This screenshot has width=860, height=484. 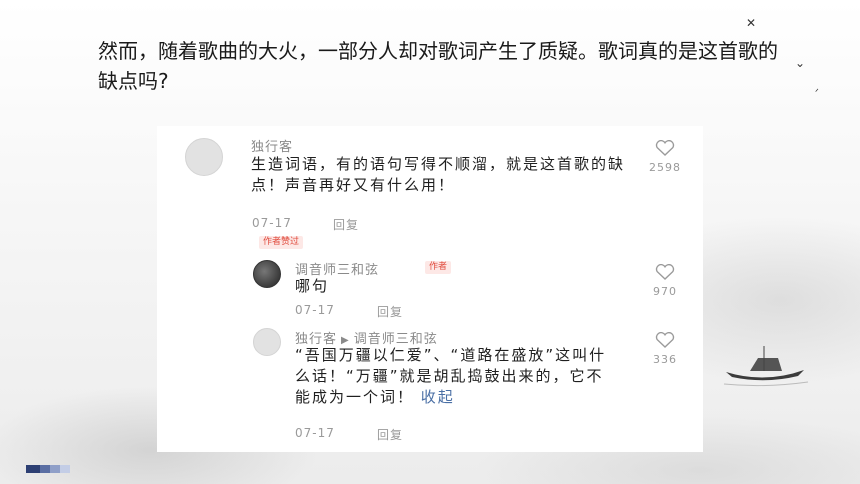 What do you see at coordinates (817, 93) in the screenshot?
I see `bird-icon: ᐟ` at bounding box center [817, 93].